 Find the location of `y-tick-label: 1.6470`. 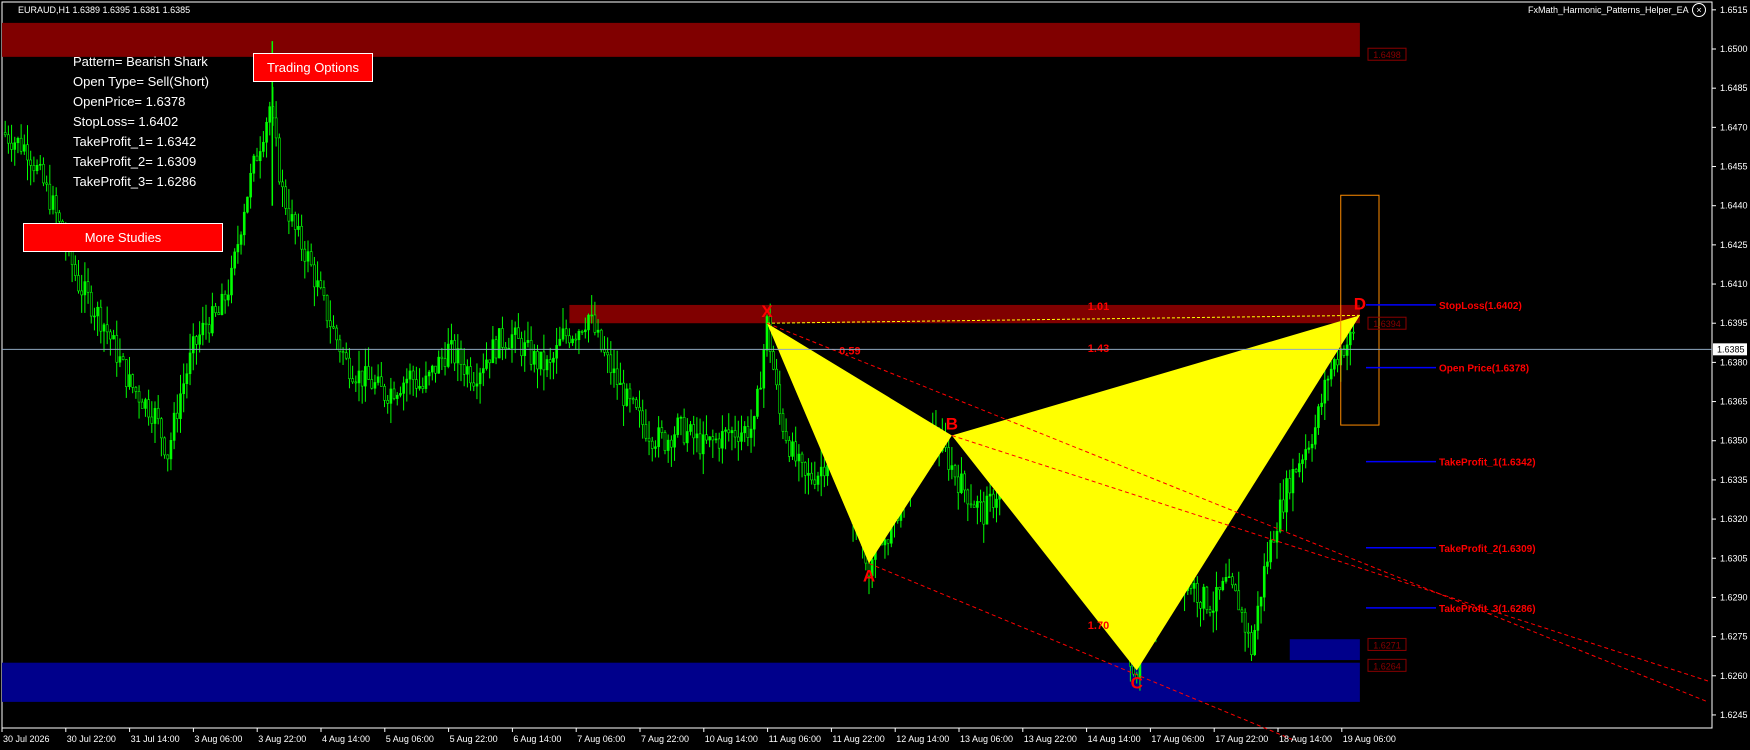

y-tick-label: 1.6470 is located at coordinates (1734, 127).